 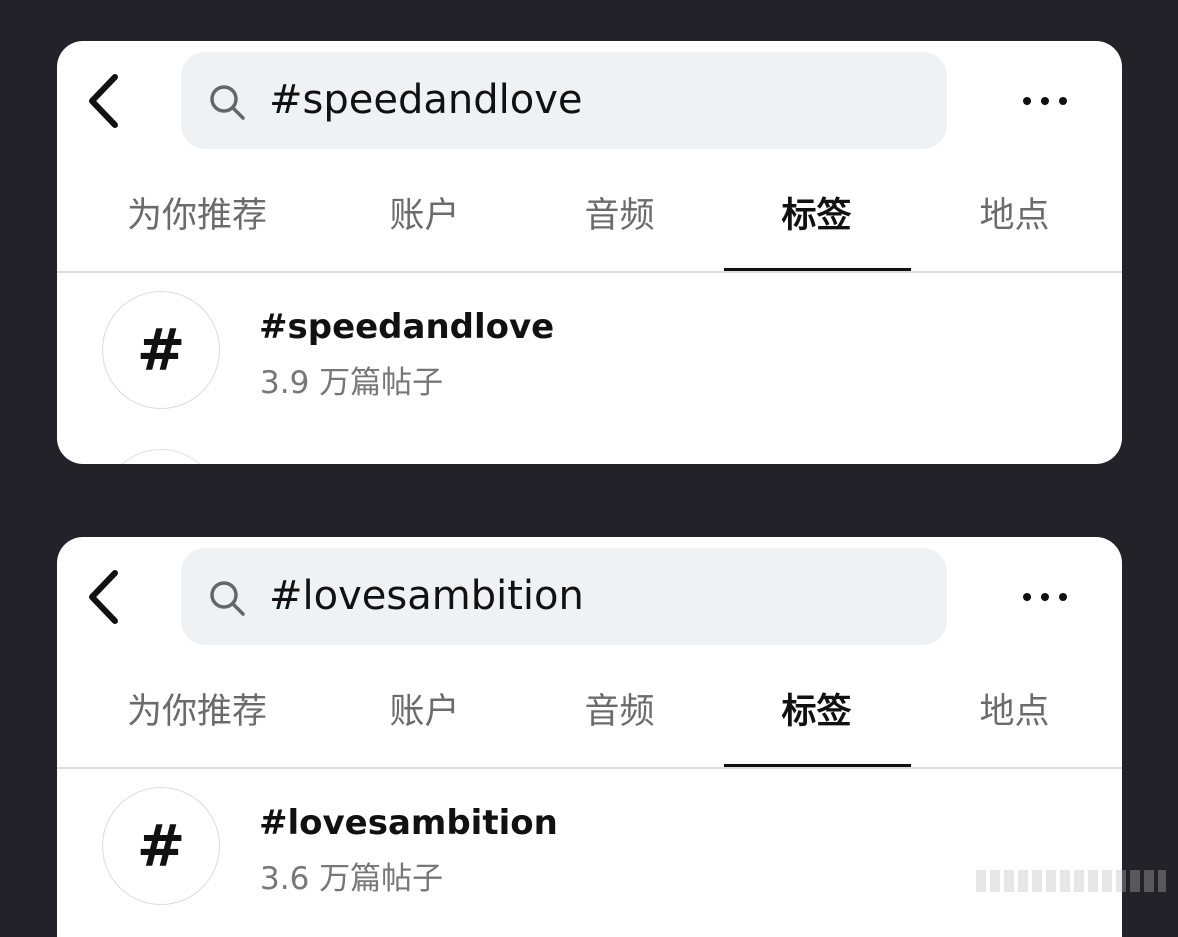 What do you see at coordinates (407, 327) in the screenshot?
I see `hashtag-title: #speedandlove` at bounding box center [407, 327].